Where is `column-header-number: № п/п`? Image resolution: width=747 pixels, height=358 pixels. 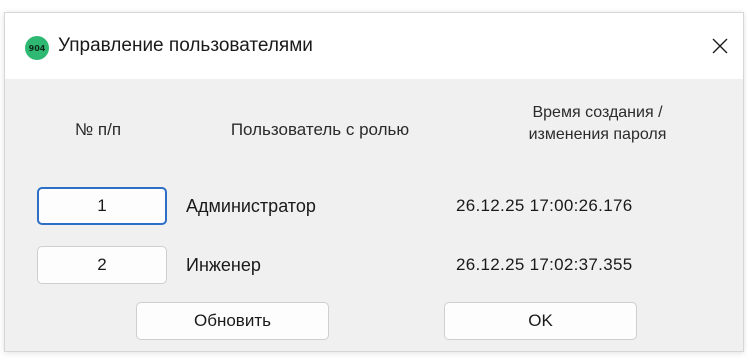 column-header-number: № п/п is located at coordinates (98, 129).